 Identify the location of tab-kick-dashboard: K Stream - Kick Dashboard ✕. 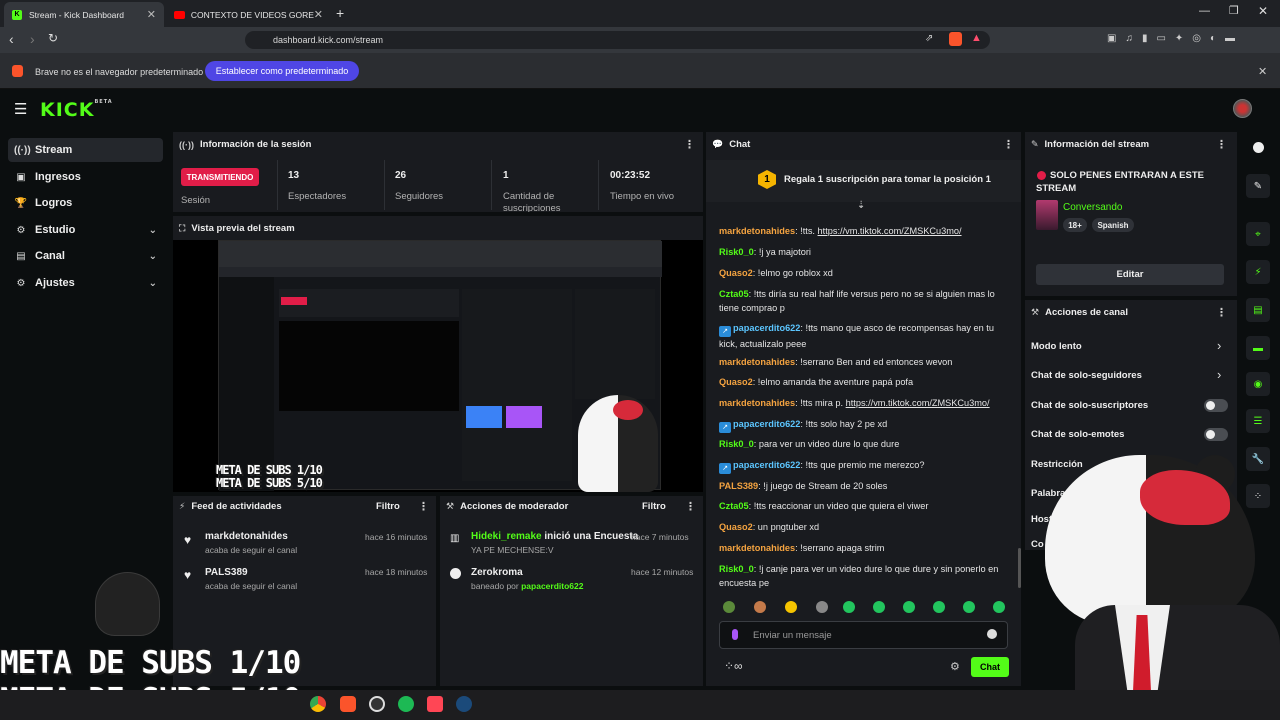
(84, 14).